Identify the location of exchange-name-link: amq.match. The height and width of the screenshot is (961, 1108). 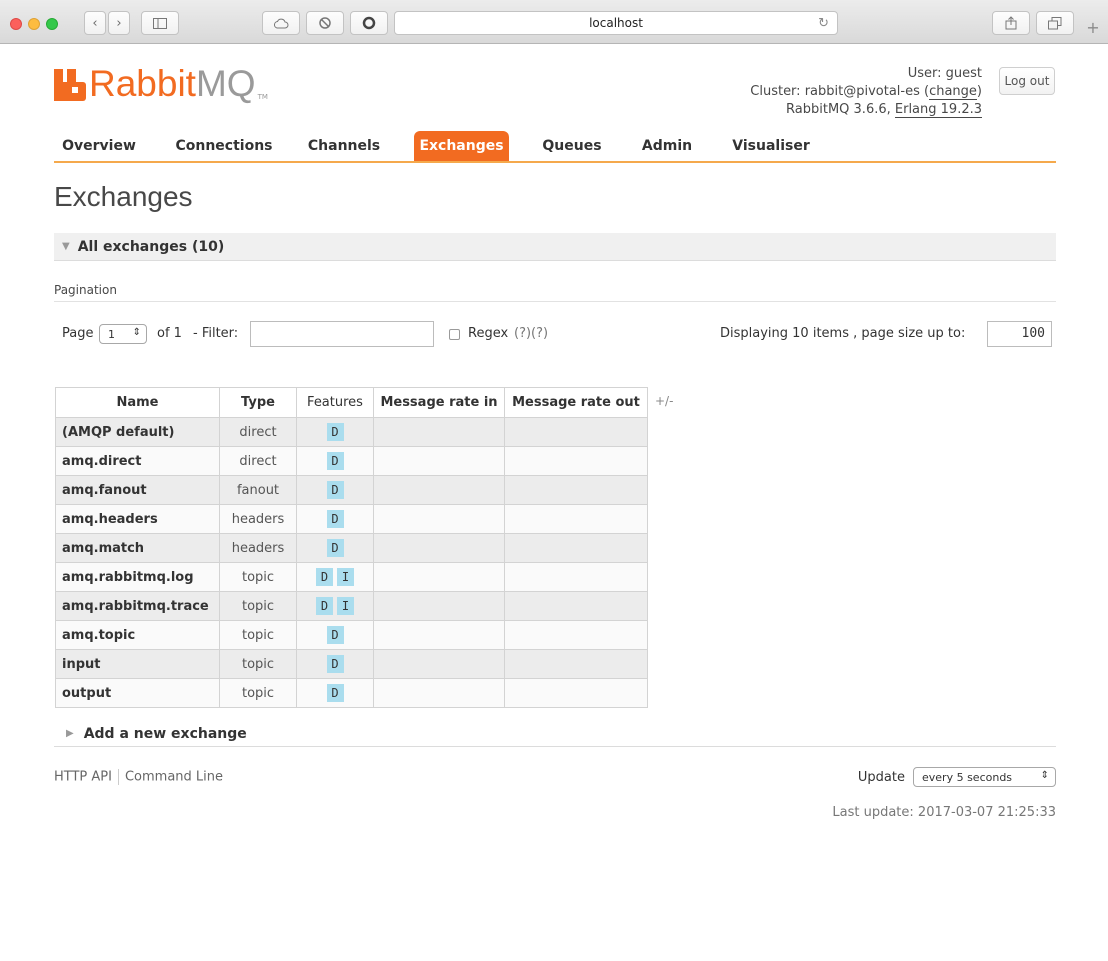
(137, 548).